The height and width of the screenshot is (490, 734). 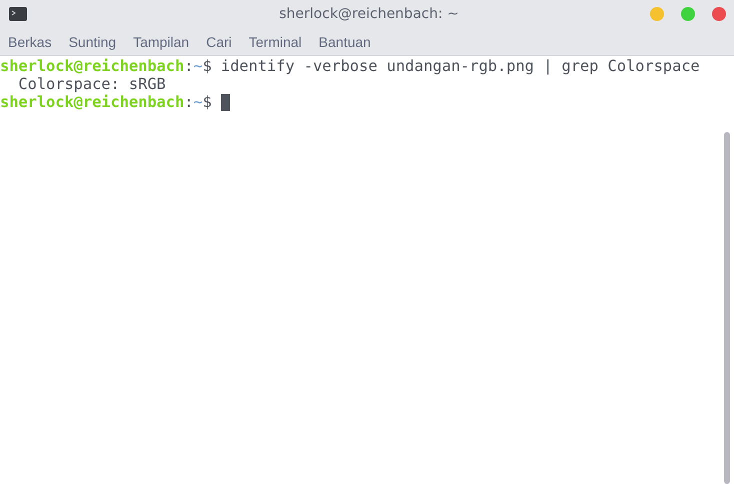 I want to click on output-text: Colorspace: sRGB, so click(x=91, y=84).